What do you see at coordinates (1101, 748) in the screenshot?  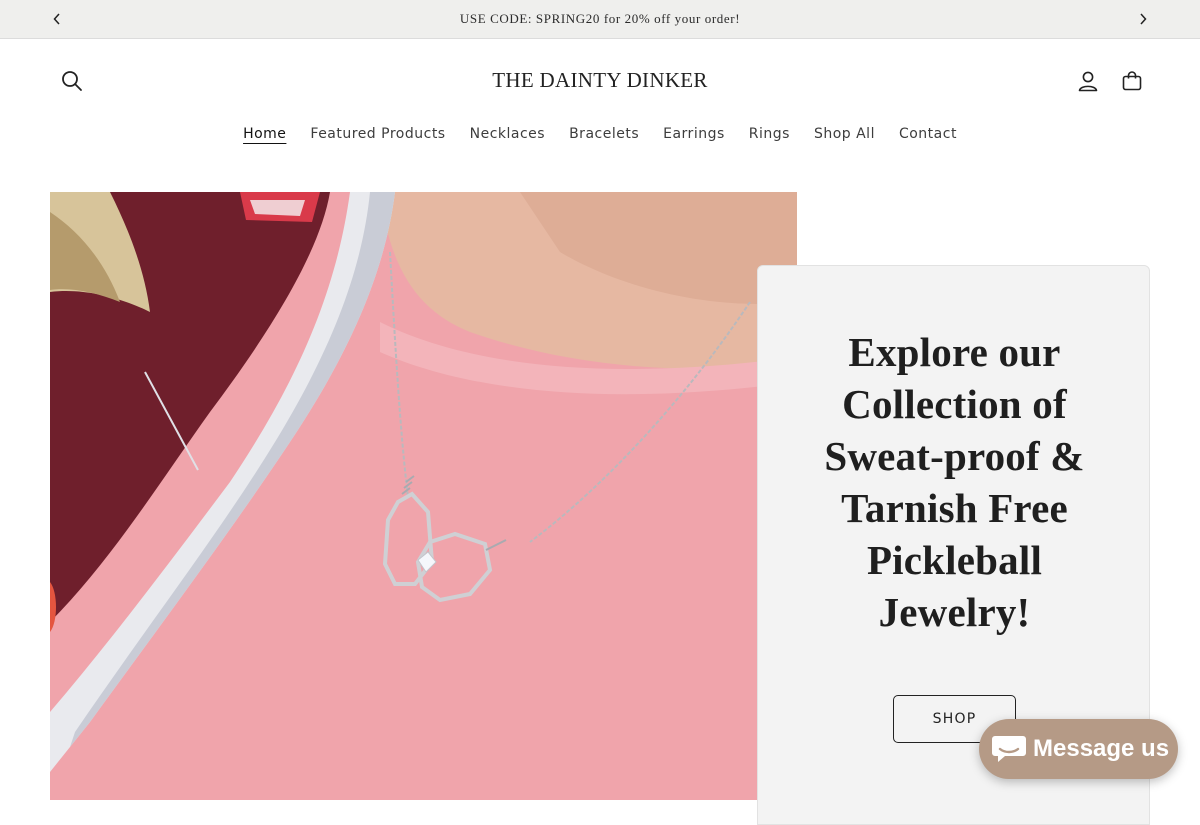 I see `message-us-label: Message us` at bounding box center [1101, 748].